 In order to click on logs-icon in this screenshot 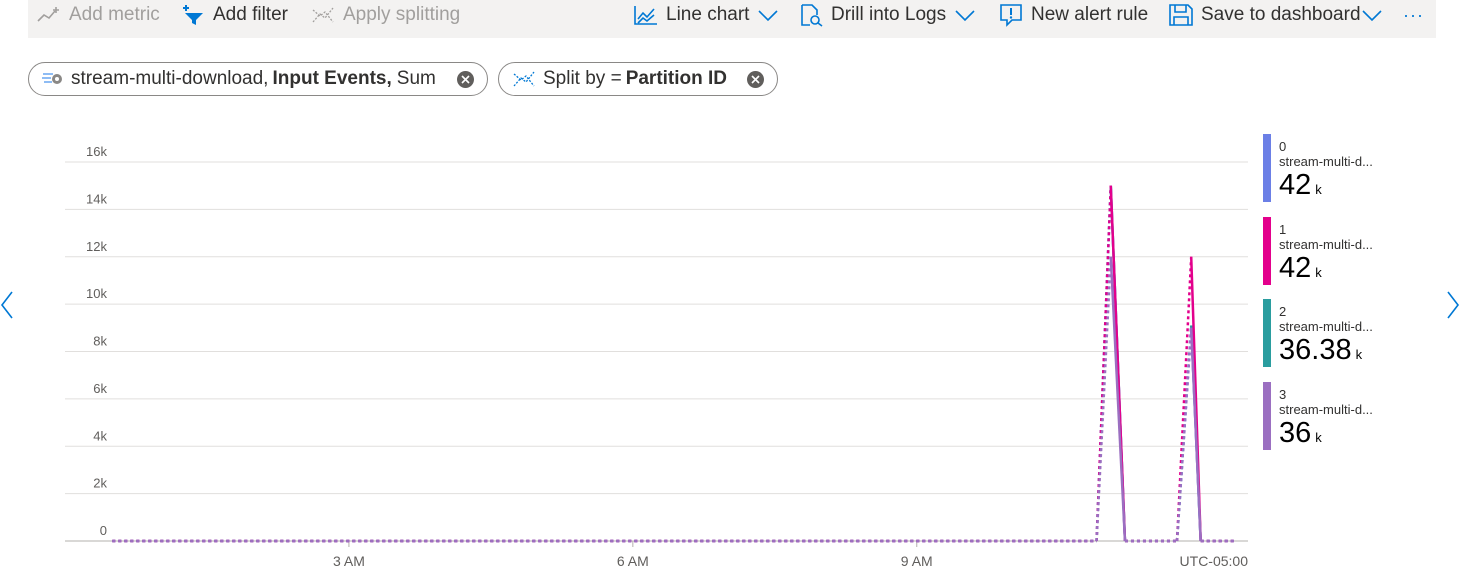, I will do `click(811, 15)`.